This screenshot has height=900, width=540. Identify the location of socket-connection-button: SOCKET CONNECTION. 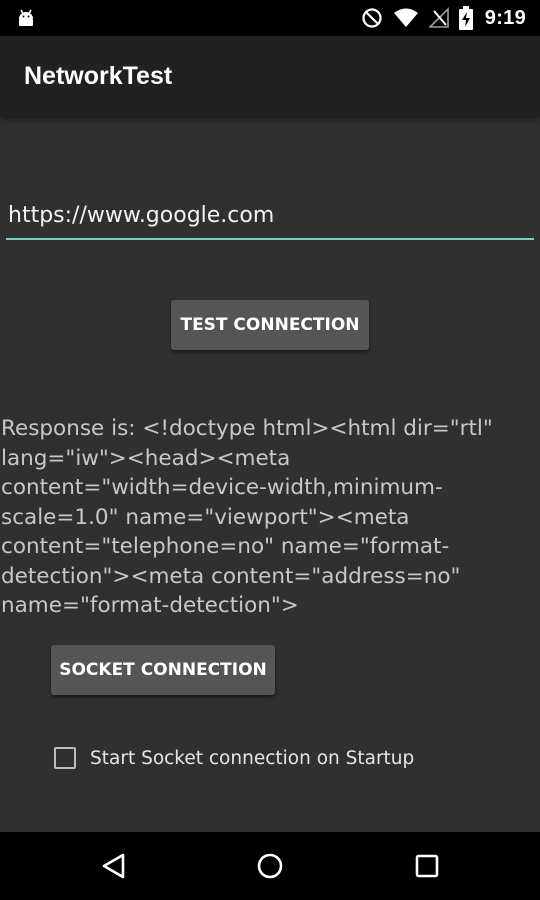
(163, 670).